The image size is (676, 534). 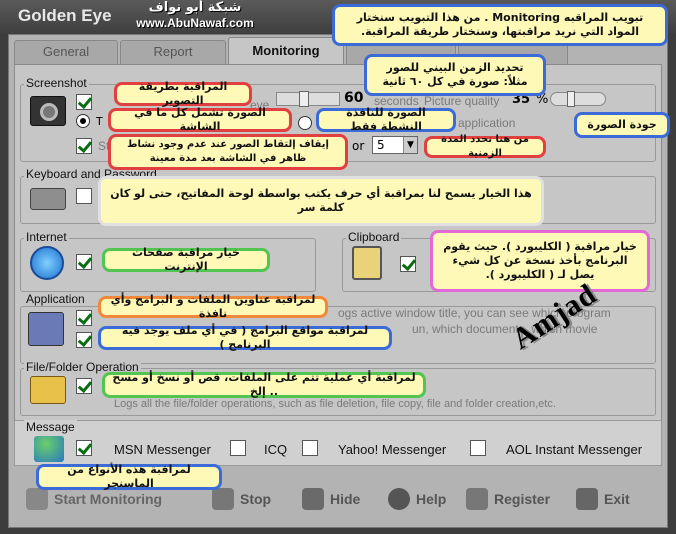 What do you see at coordinates (431, 499) in the screenshot?
I see `help-label: Help` at bounding box center [431, 499].